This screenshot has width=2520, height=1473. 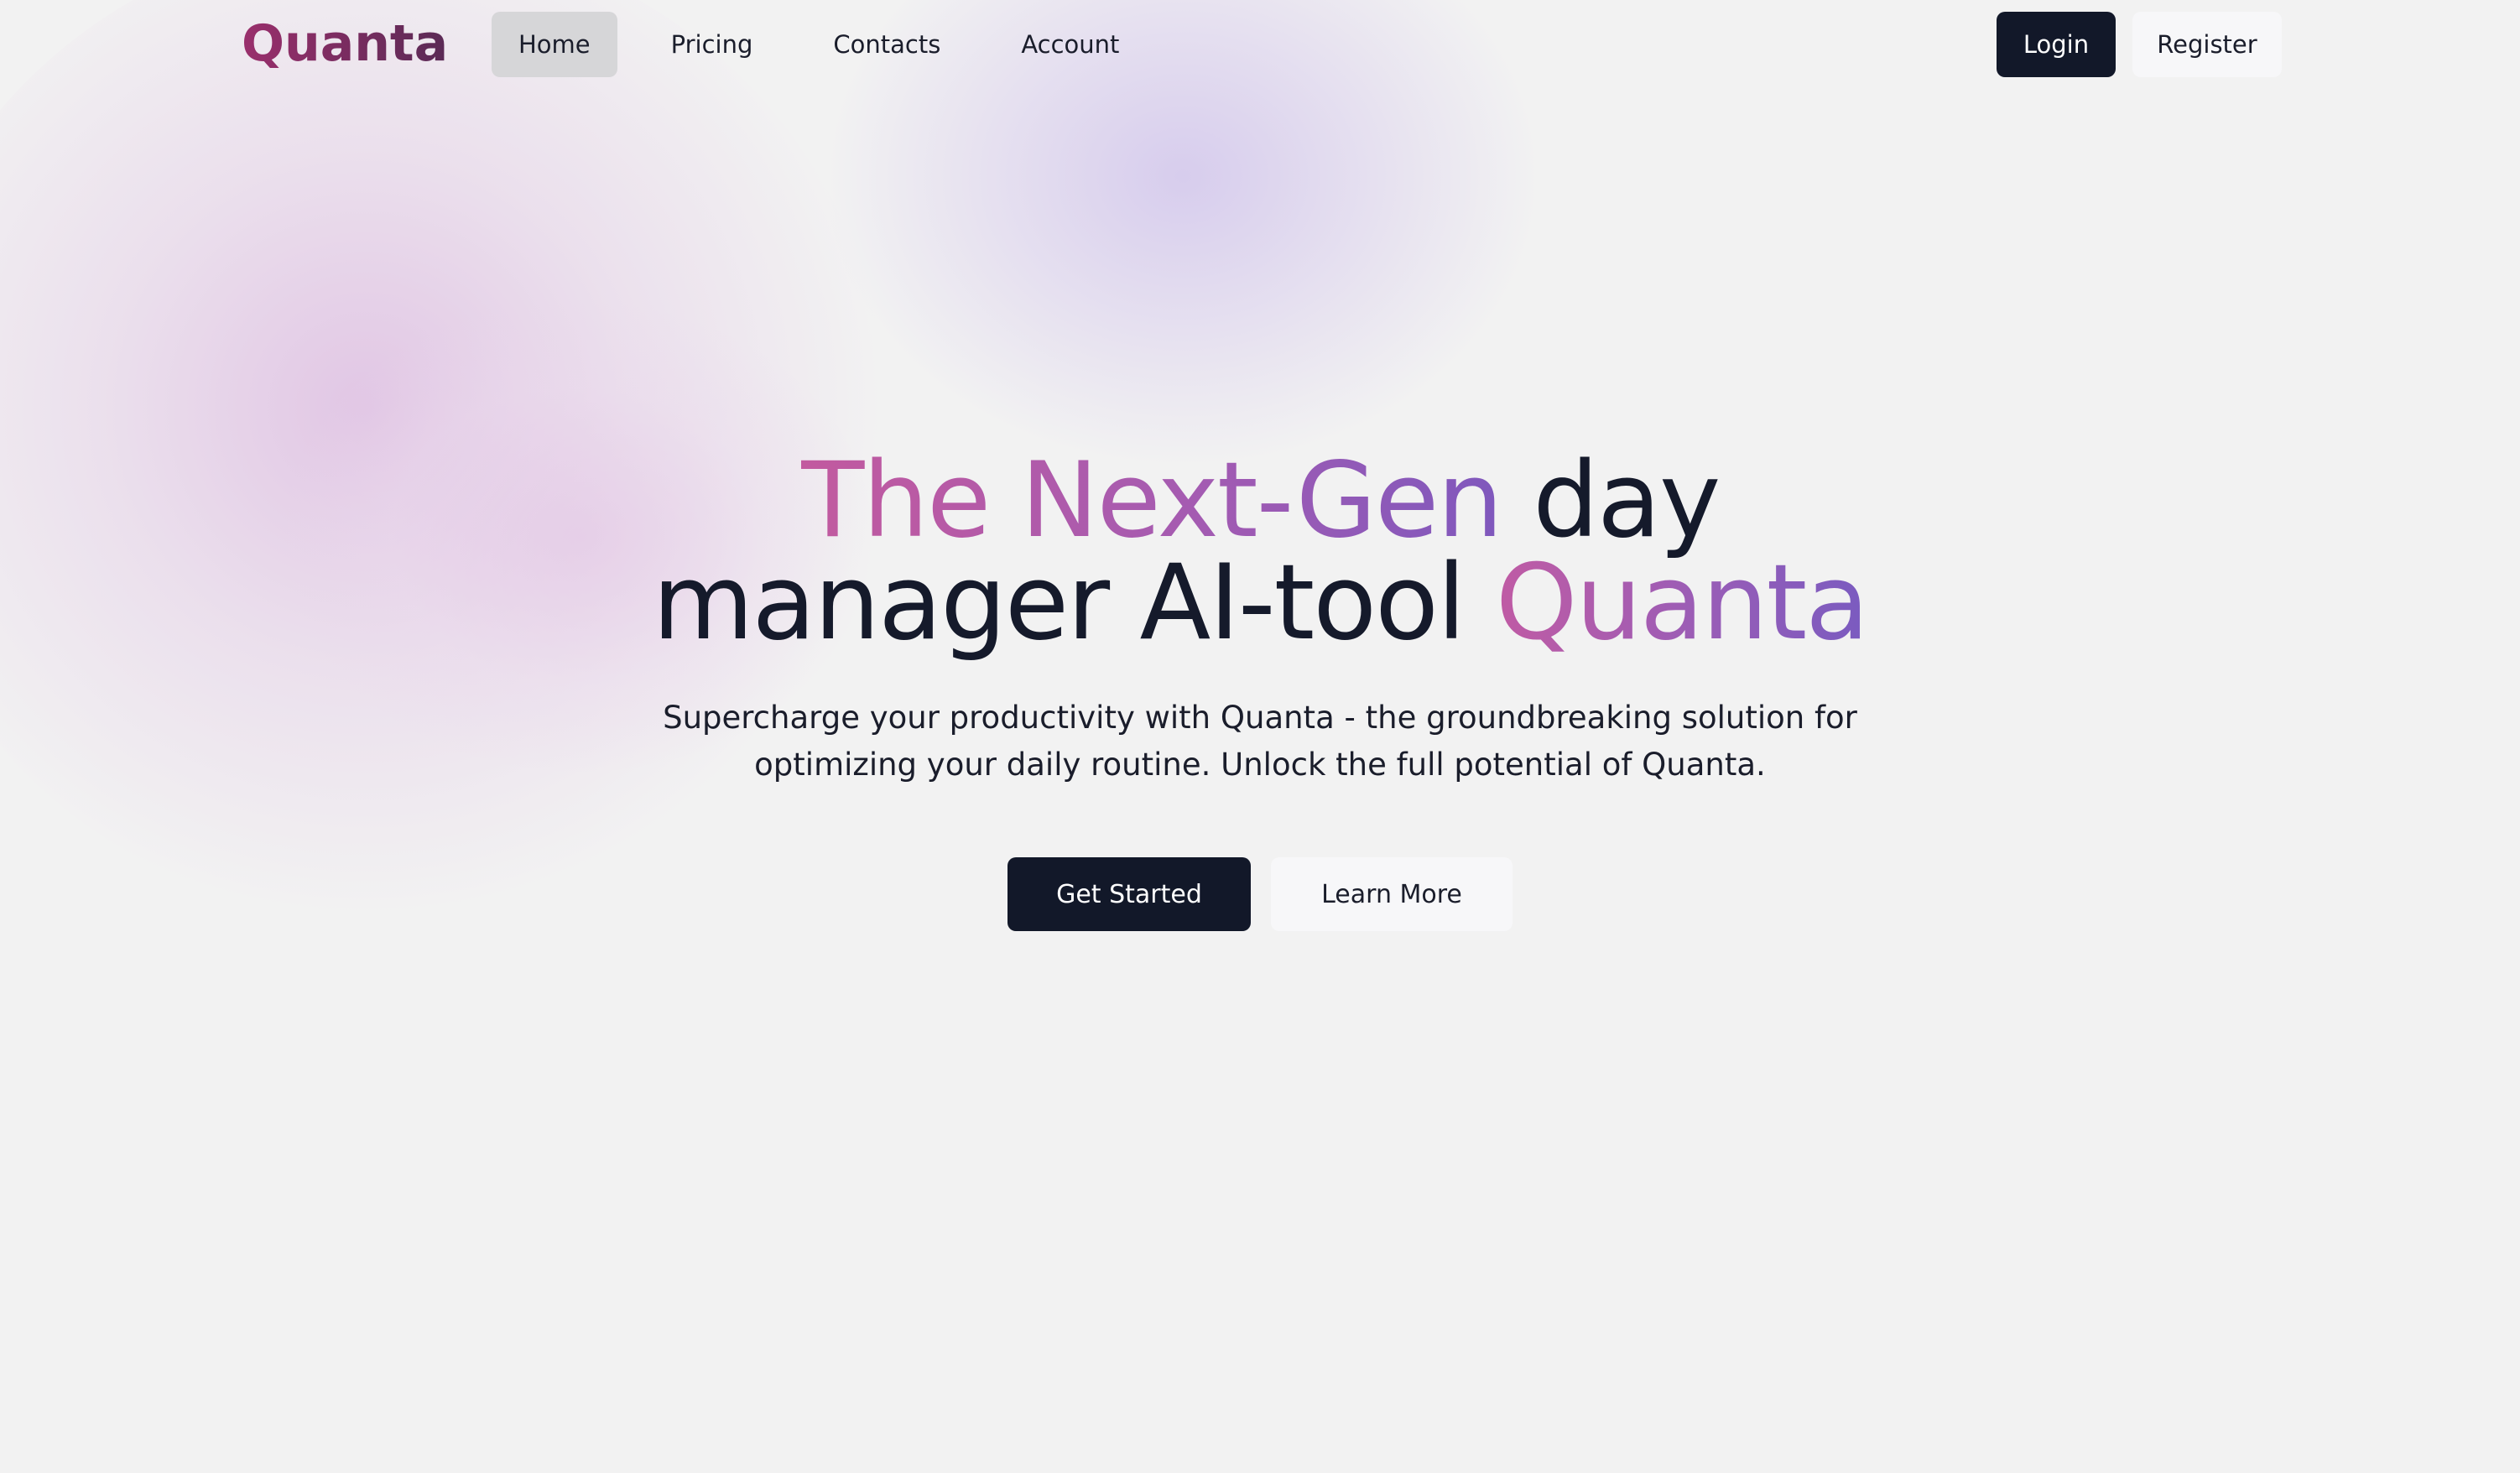 I want to click on main-nav: Home Pricing Contacts Account, so click(x=832, y=44).